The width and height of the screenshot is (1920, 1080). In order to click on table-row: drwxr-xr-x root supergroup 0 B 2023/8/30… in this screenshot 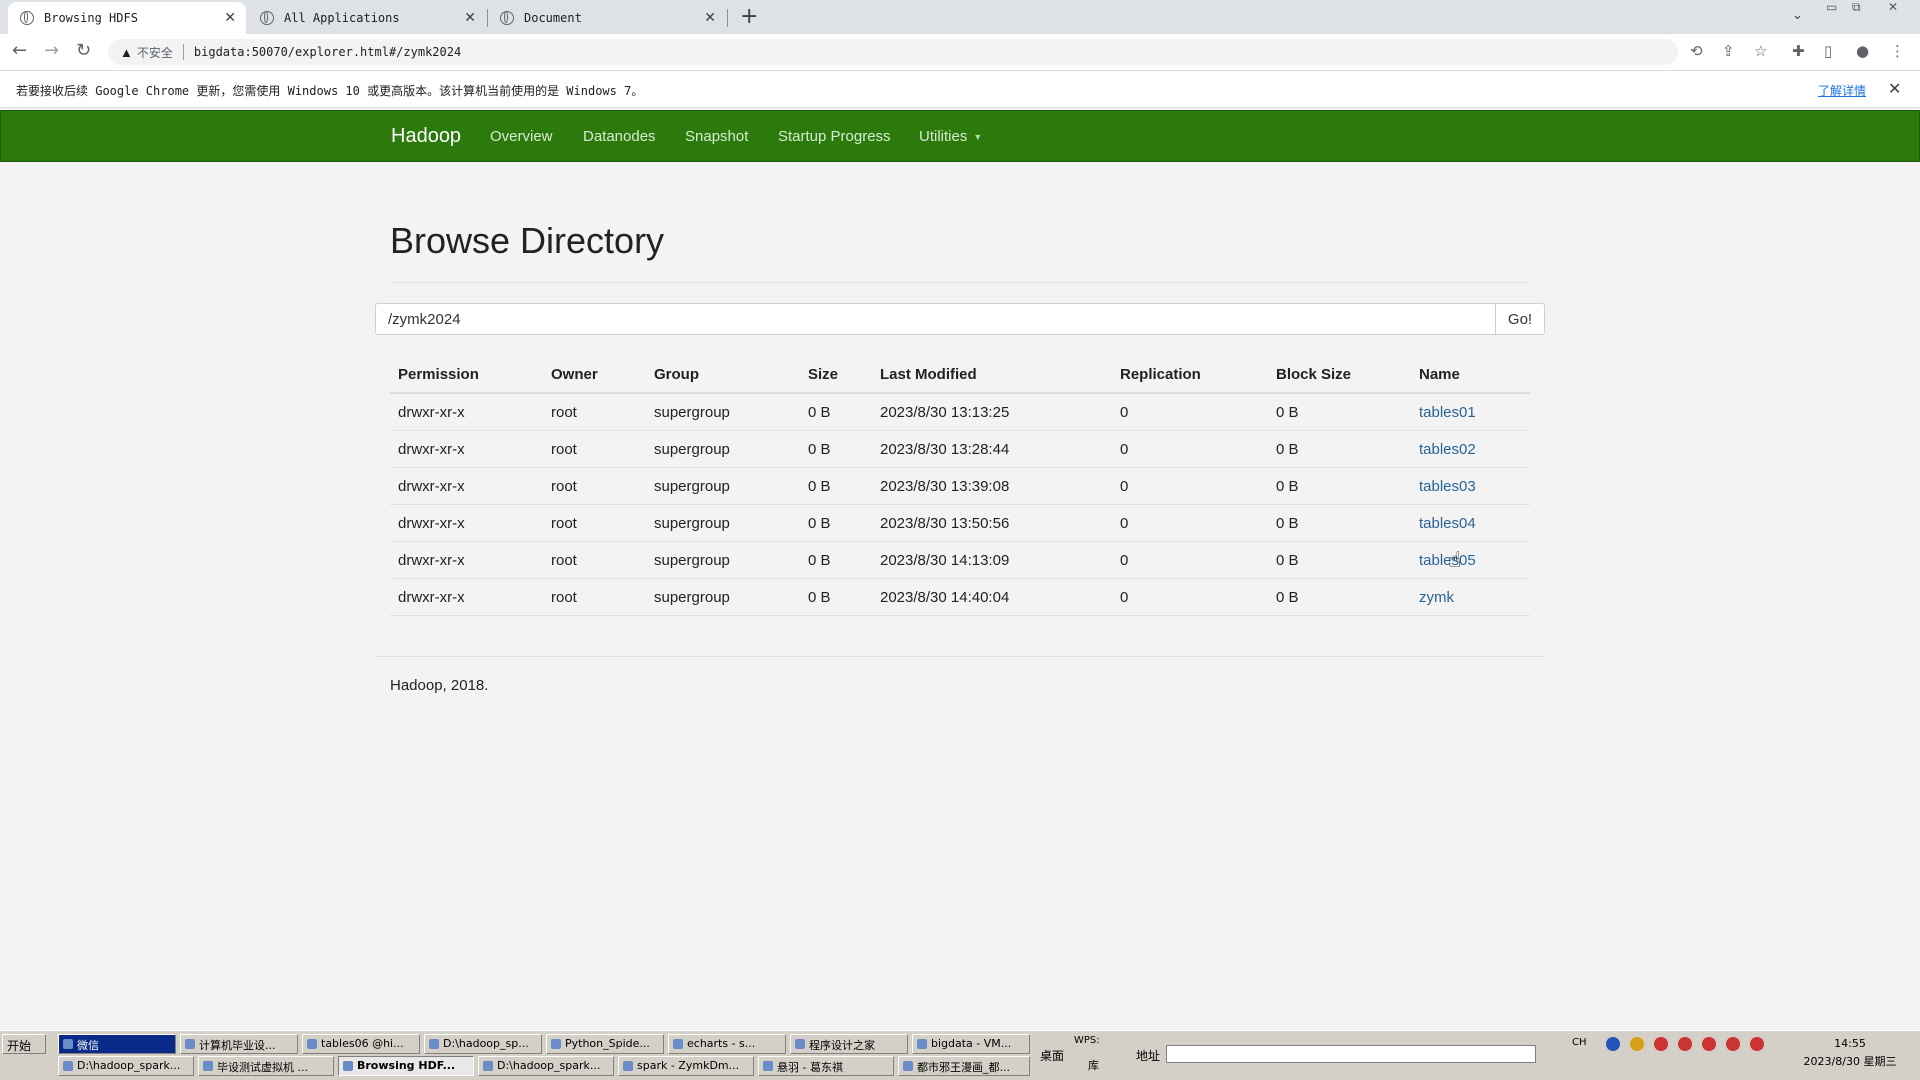, I will do `click(960, 486)`.